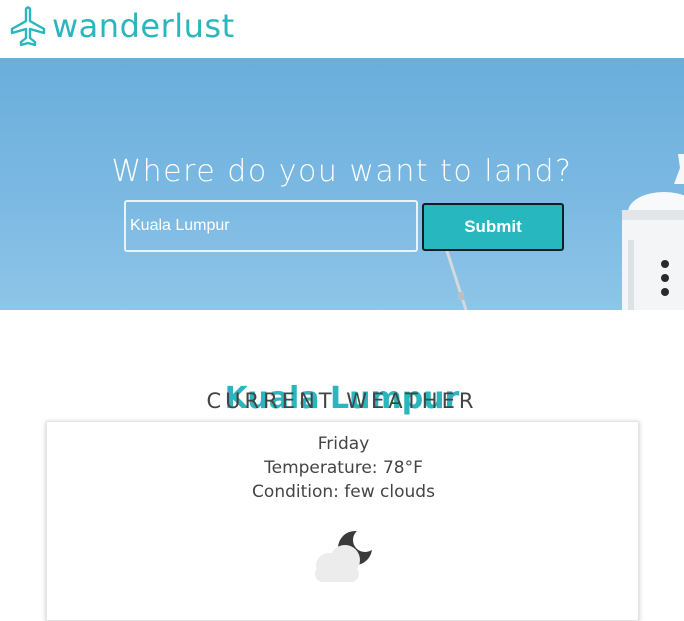 This screenshot has height=621, width=684. What do you see at coordinates (143, 26) in the screenshot?
I see `brand-name: wanderlust` at bounding box center [143, 26].